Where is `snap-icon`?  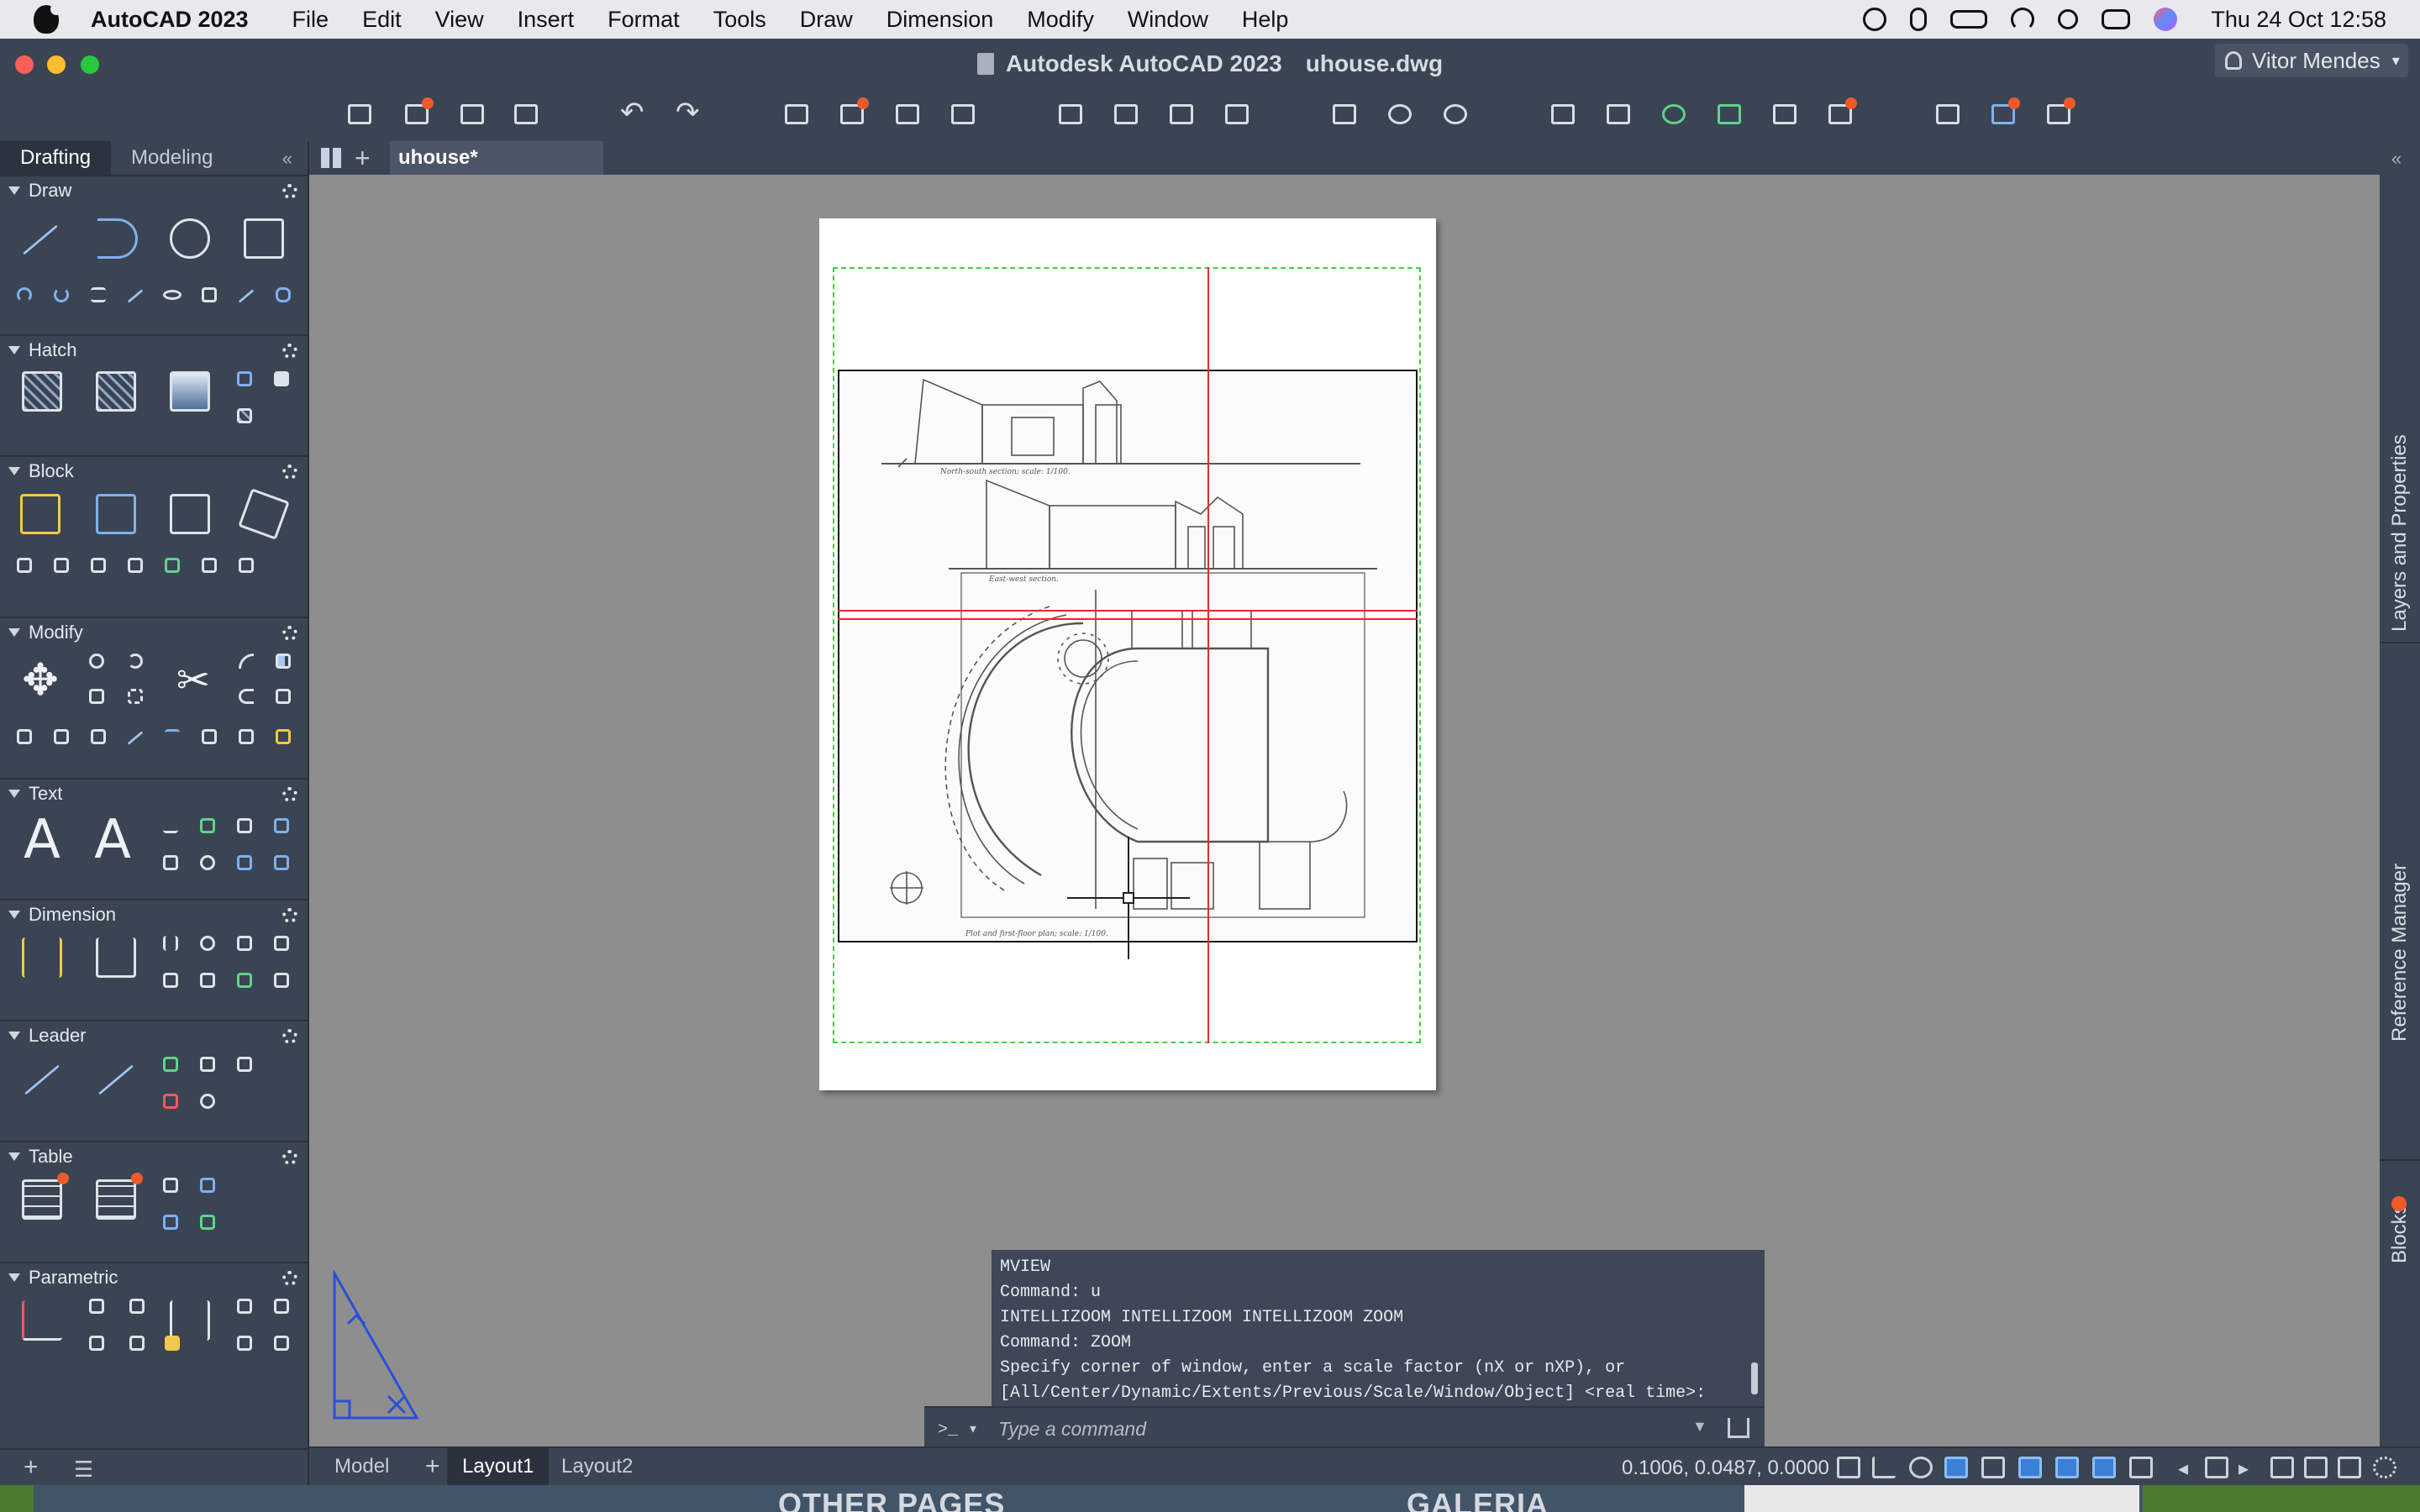
snap-icon is located at coordinates (2067, 1467).